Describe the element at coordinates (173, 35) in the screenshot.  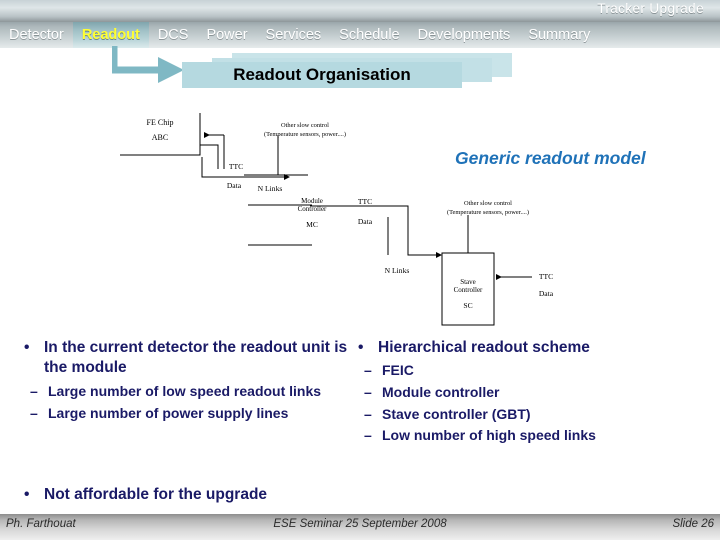
I see `nav-tab-dcs: DCS` at that location.